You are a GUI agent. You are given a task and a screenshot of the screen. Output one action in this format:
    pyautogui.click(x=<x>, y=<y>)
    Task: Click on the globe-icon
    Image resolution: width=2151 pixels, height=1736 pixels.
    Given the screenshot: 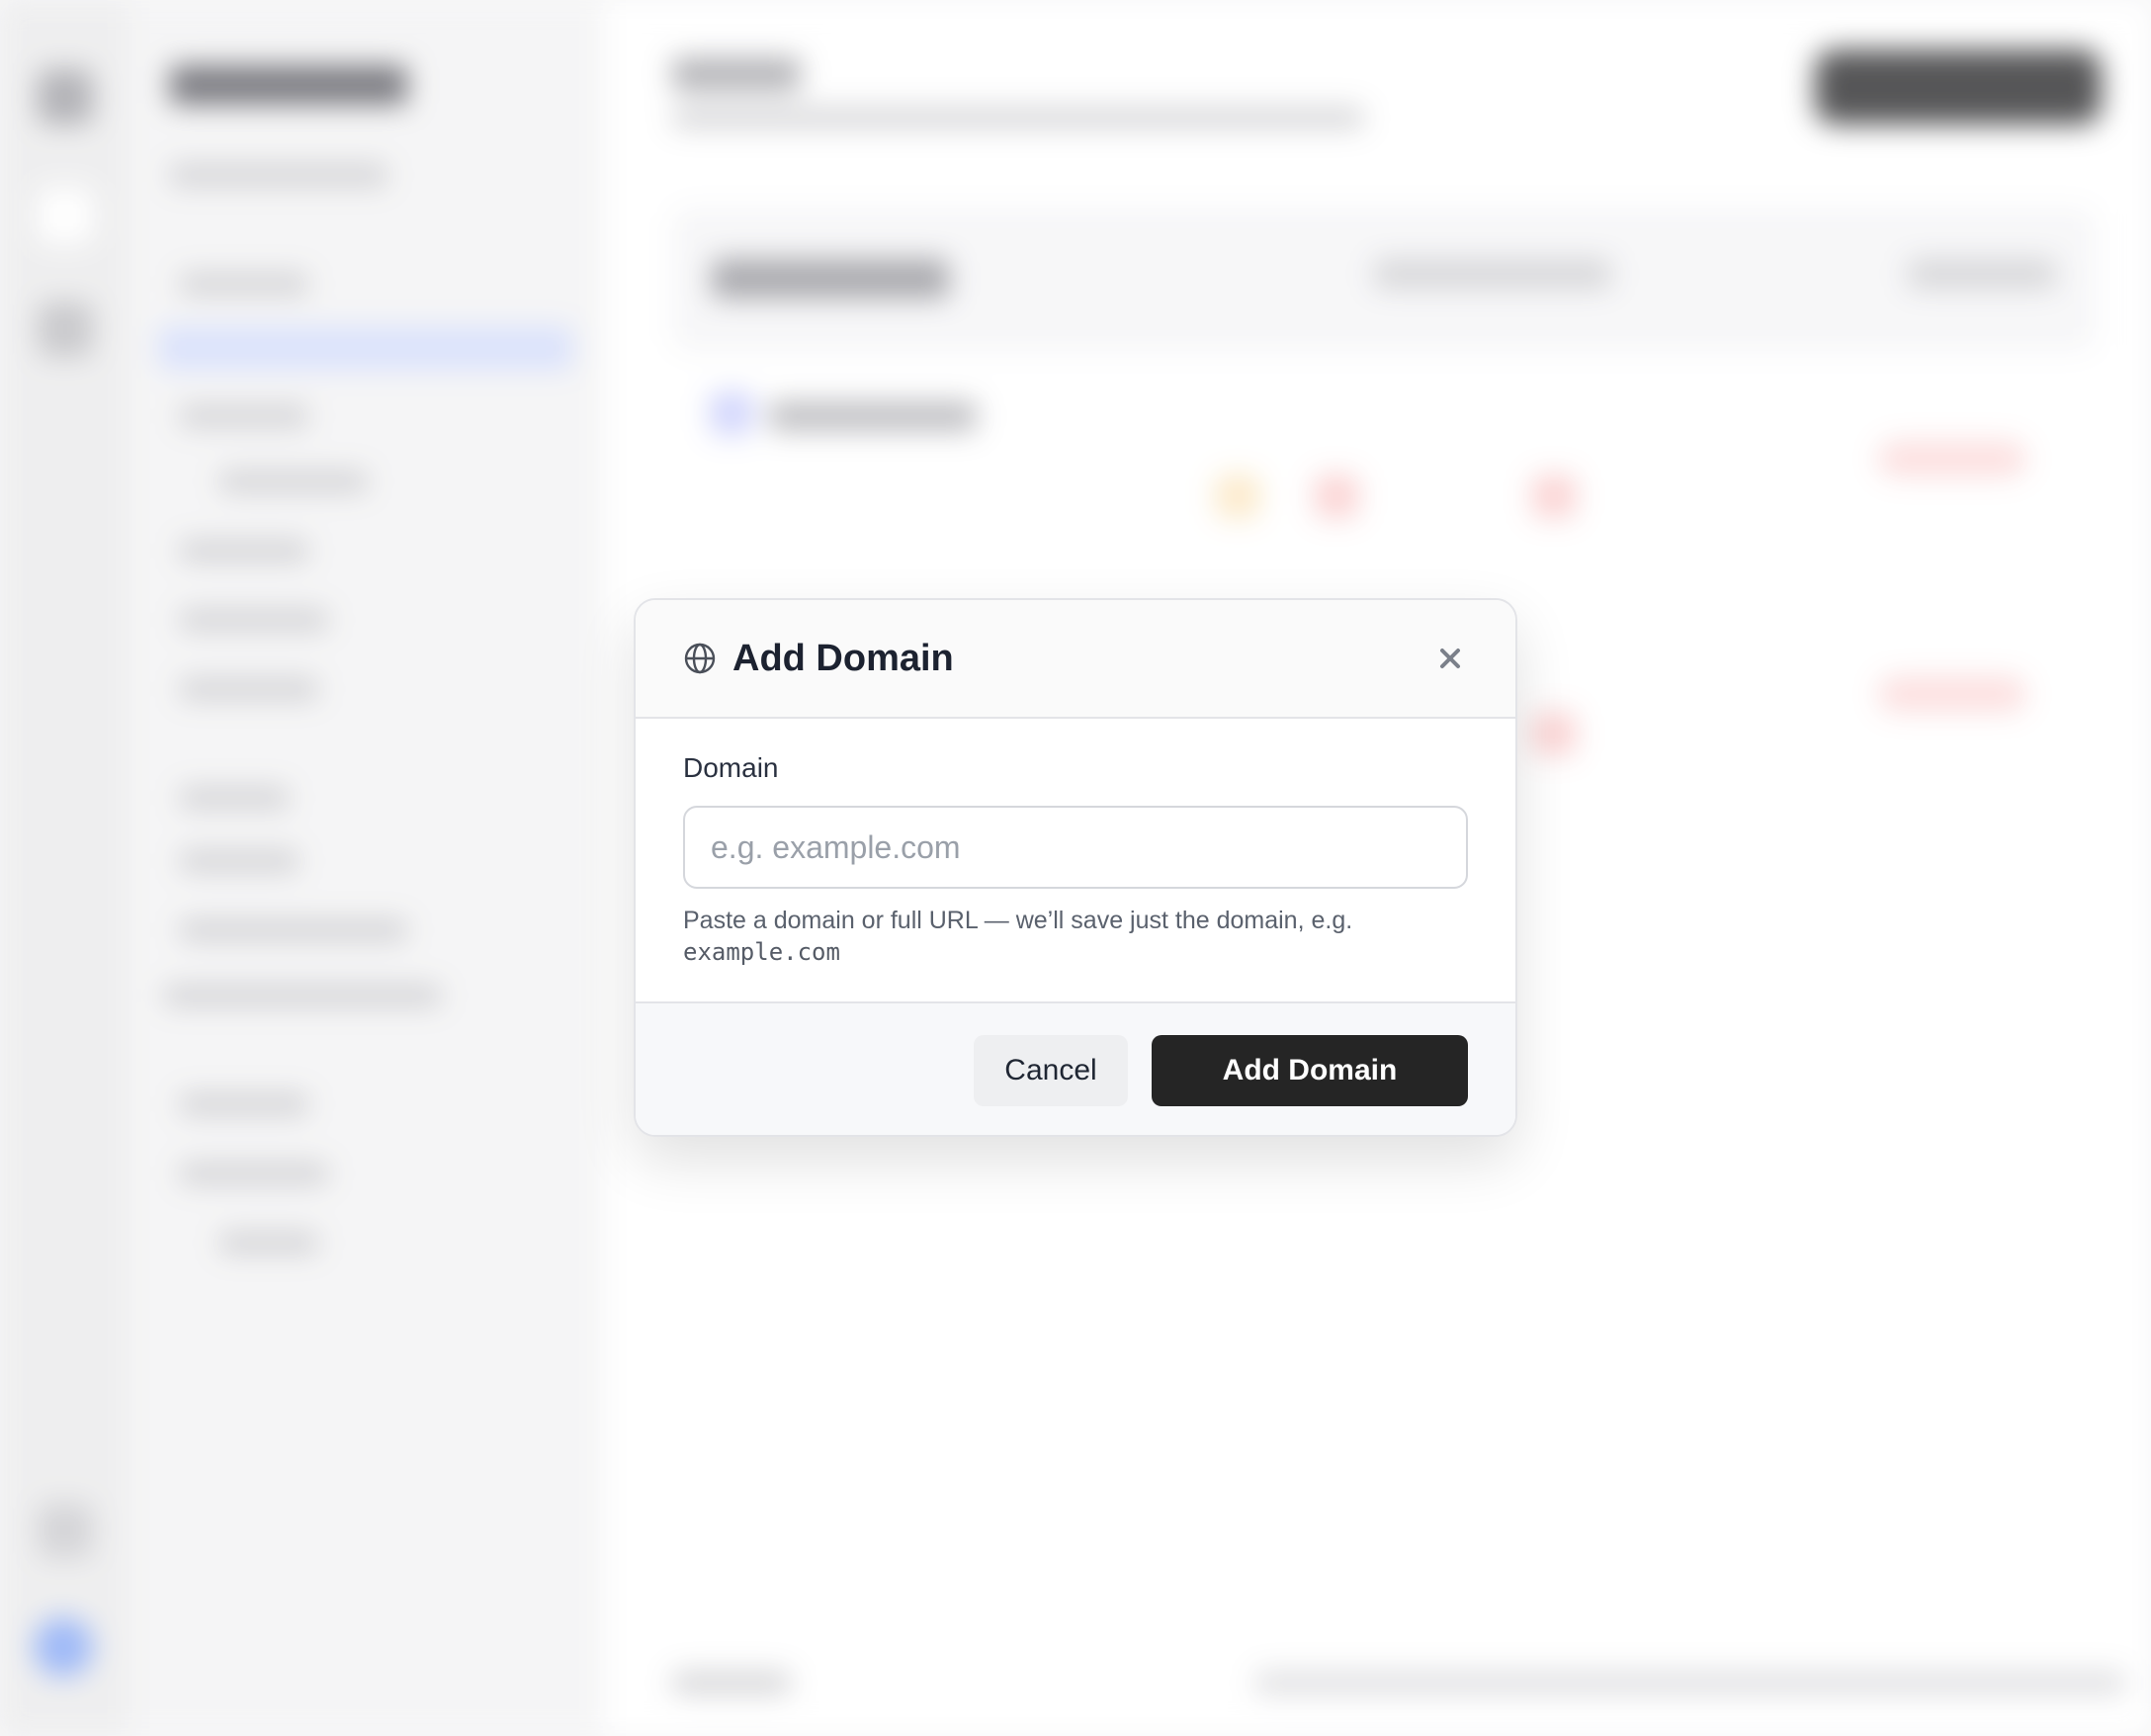 What is the action you would take?
    pyautogui.click(x=700, y=658)
    